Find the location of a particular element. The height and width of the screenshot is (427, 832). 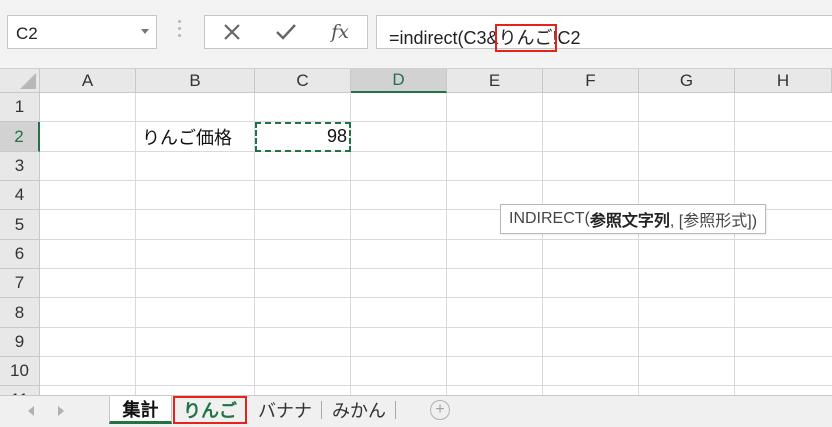

row-header-7: 7 is located at coordinates (20, 283).